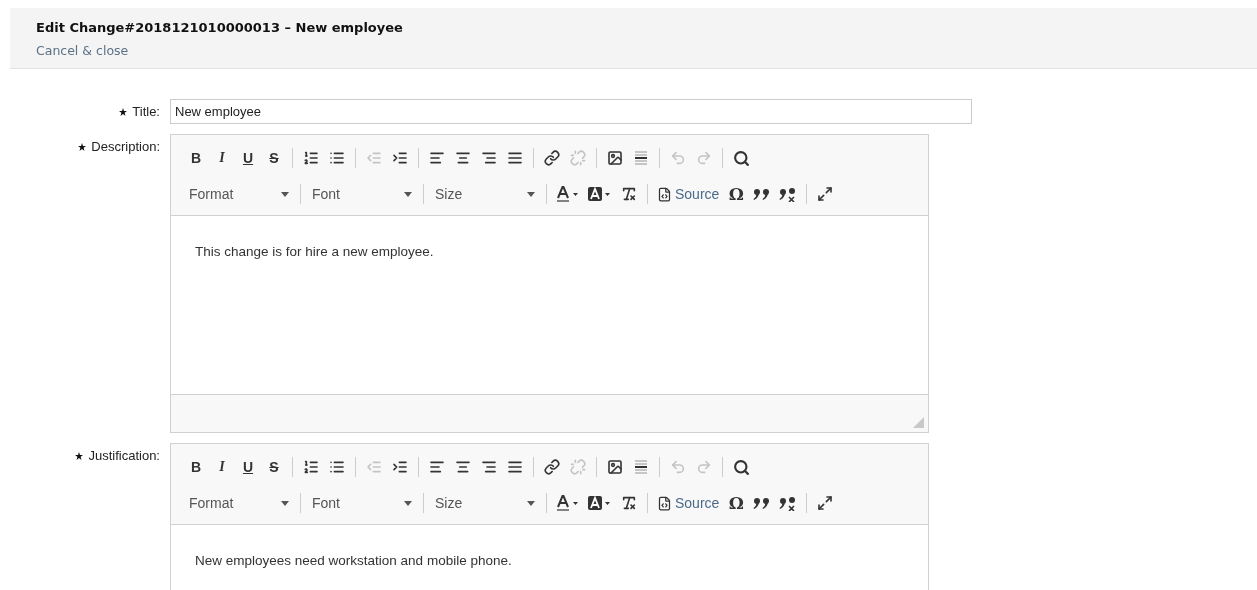 The height and width of the screenshot is (590, 1257). What do you see at coordinates (220, 27) in the screenshot?
I see `page-title: Edit Change#2018121010000013 – New employee` at bounding box center [220, 27].